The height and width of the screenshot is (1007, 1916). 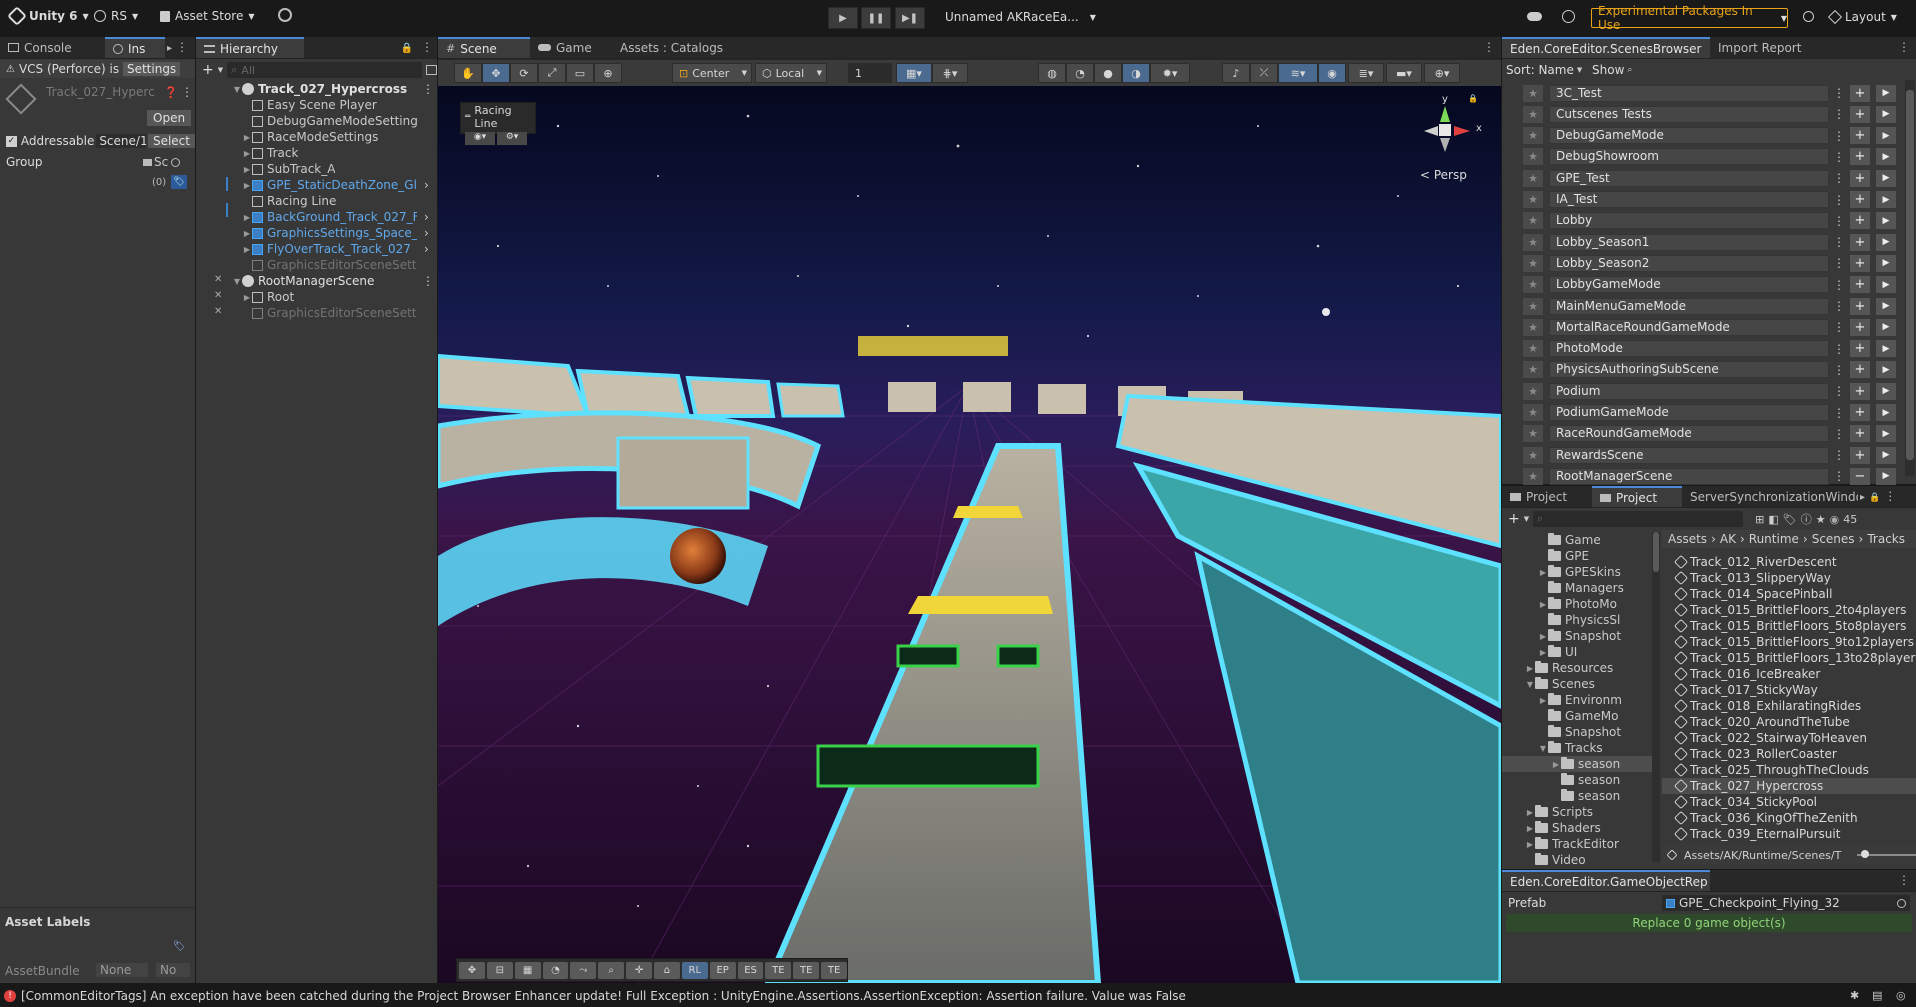 What do you see at coordinates (1689, 306) in the screenshot?
I see `scene-open-button: MainMenuGameMode` at bounding box center [1689, 306].